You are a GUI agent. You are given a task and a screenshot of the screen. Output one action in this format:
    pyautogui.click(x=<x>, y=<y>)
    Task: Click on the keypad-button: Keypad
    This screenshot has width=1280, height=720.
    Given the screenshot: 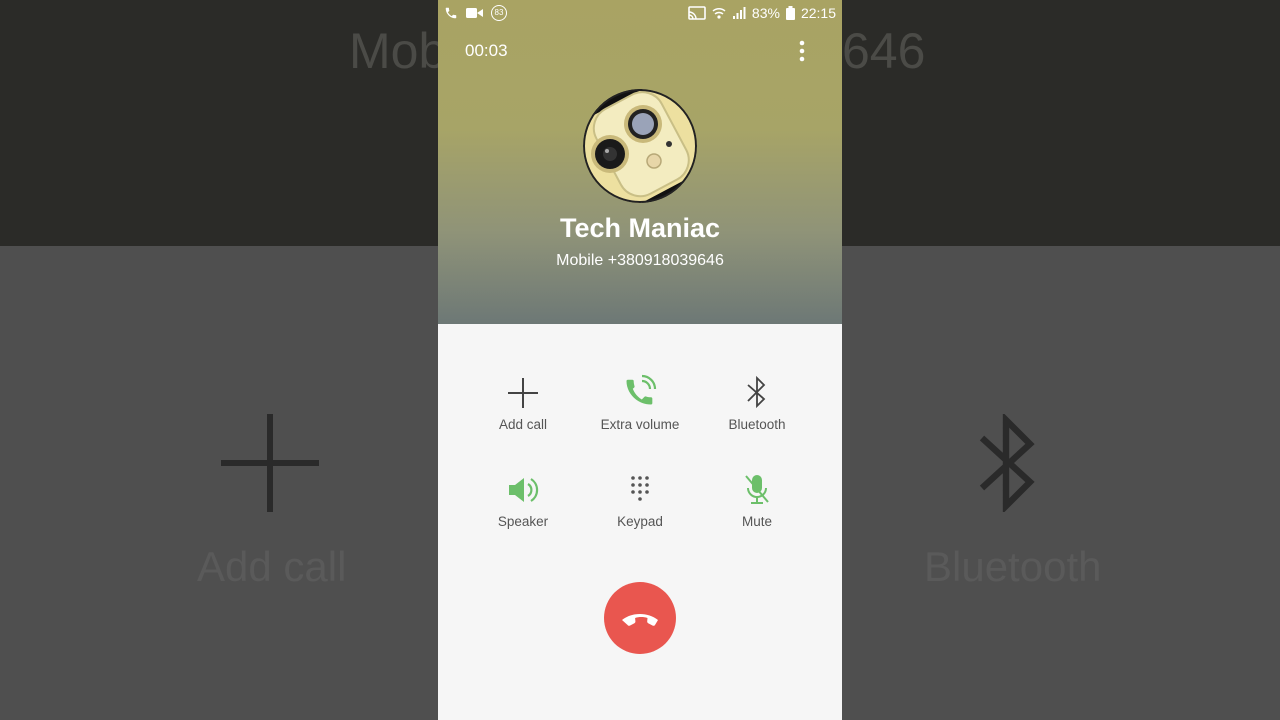 What is the action you would take?
    pyautogui.click(x=640, y=499)
    